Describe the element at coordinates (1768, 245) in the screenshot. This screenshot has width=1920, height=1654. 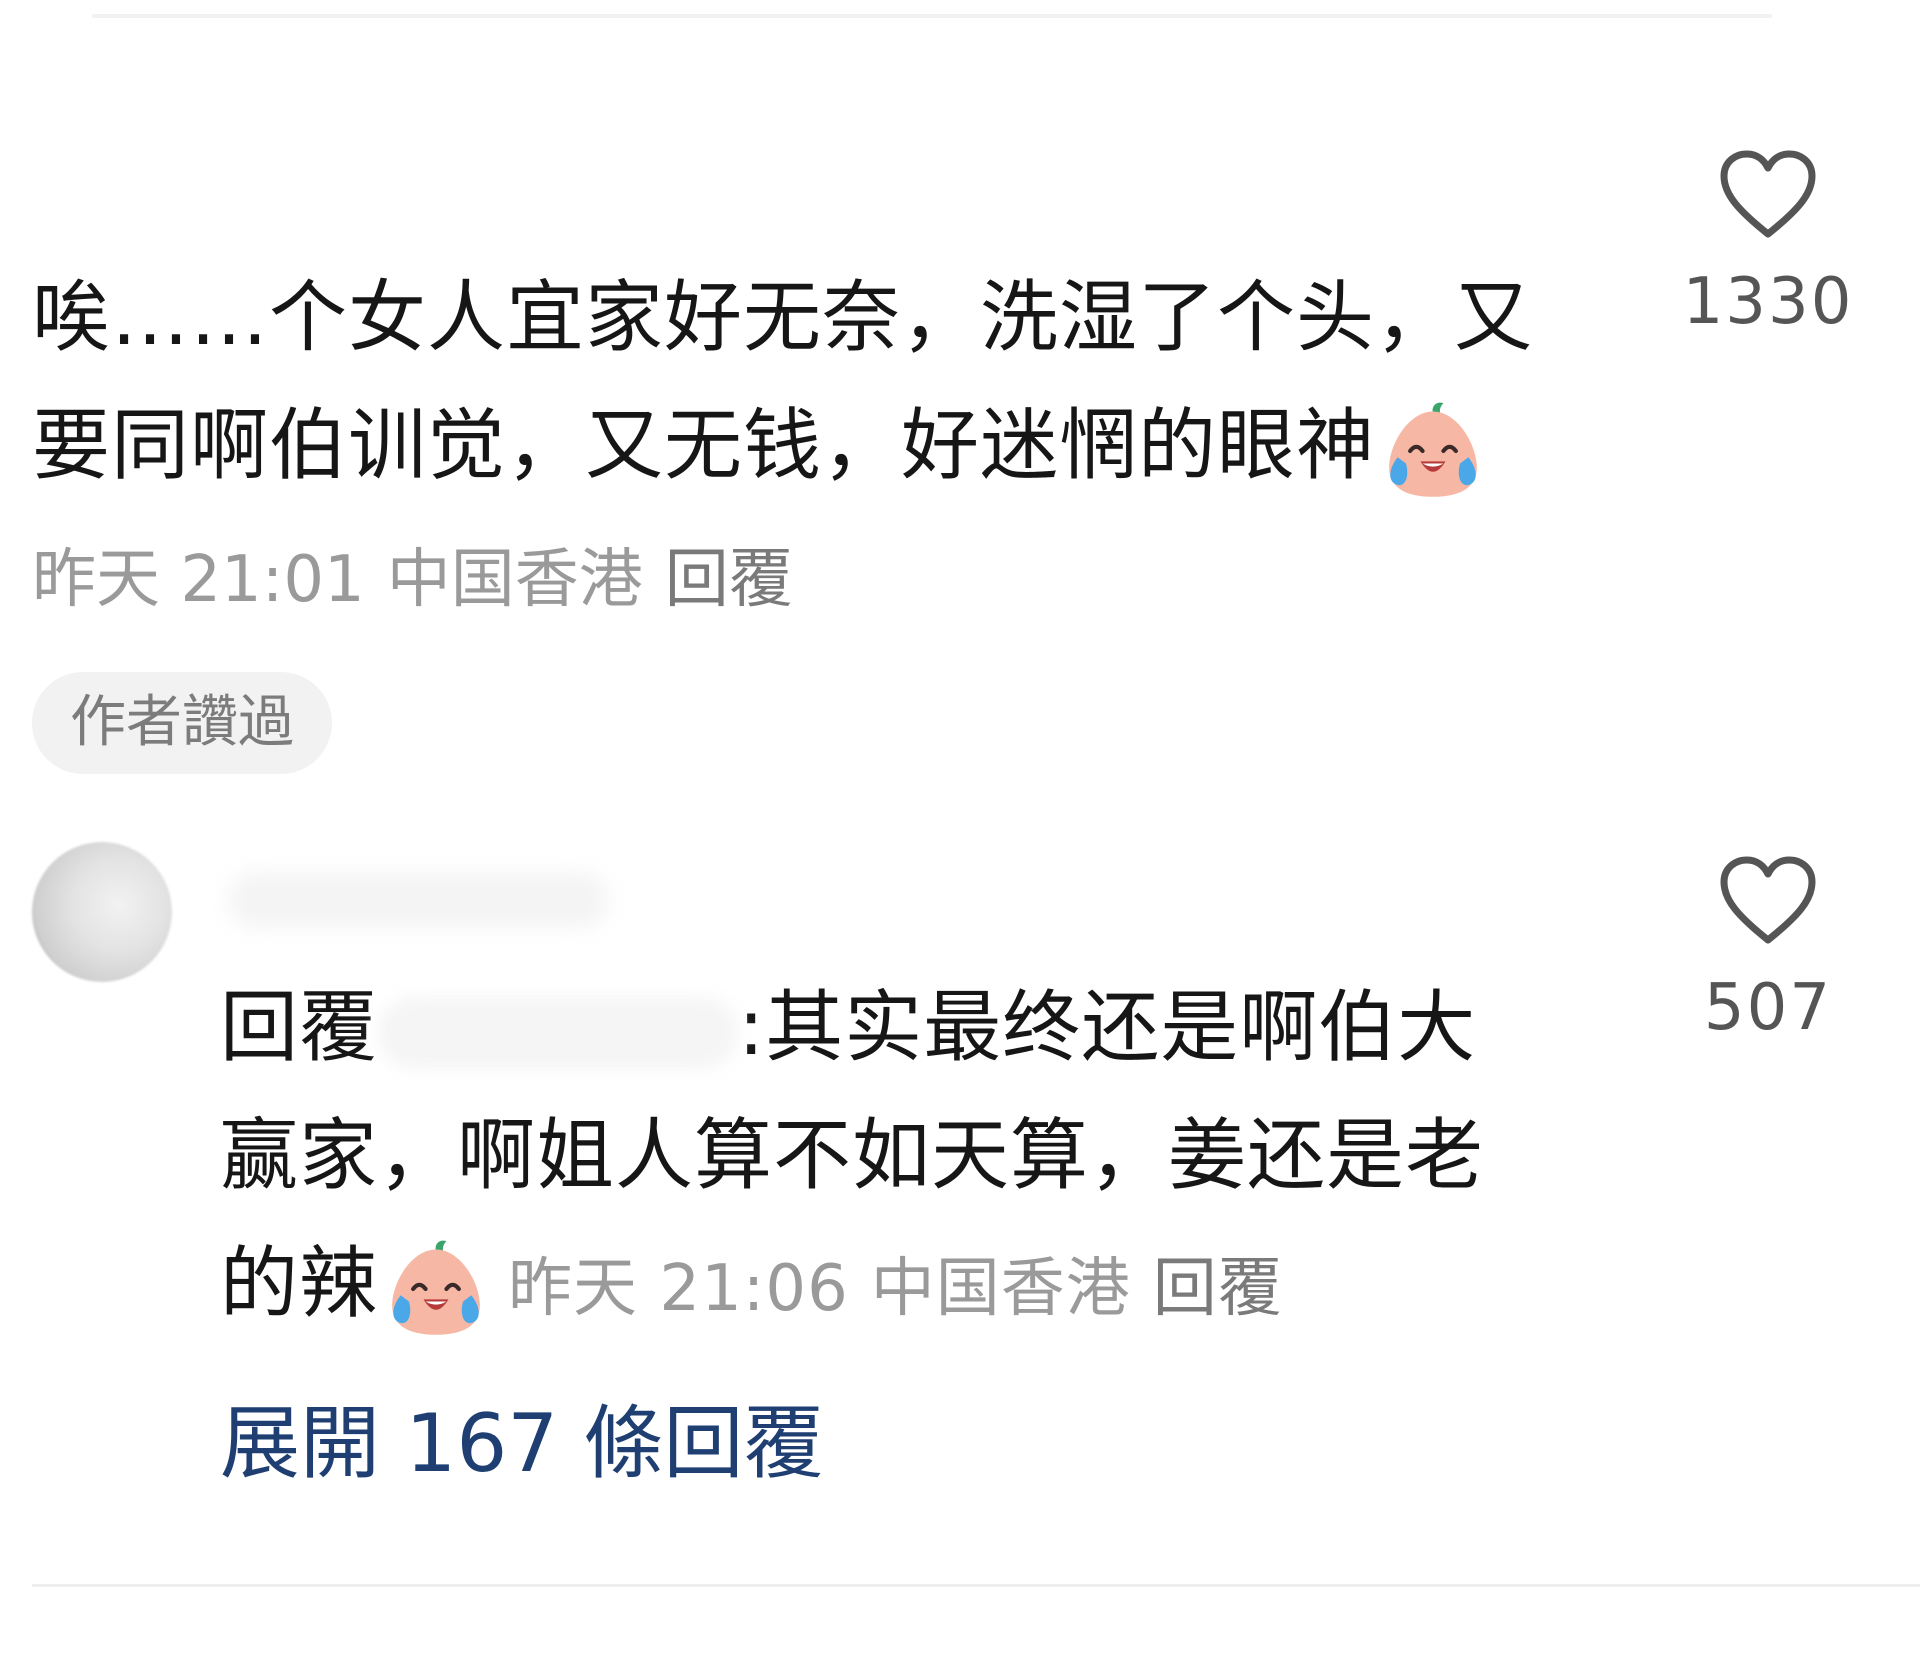
I see `comment-1-like: 1330` at that location.